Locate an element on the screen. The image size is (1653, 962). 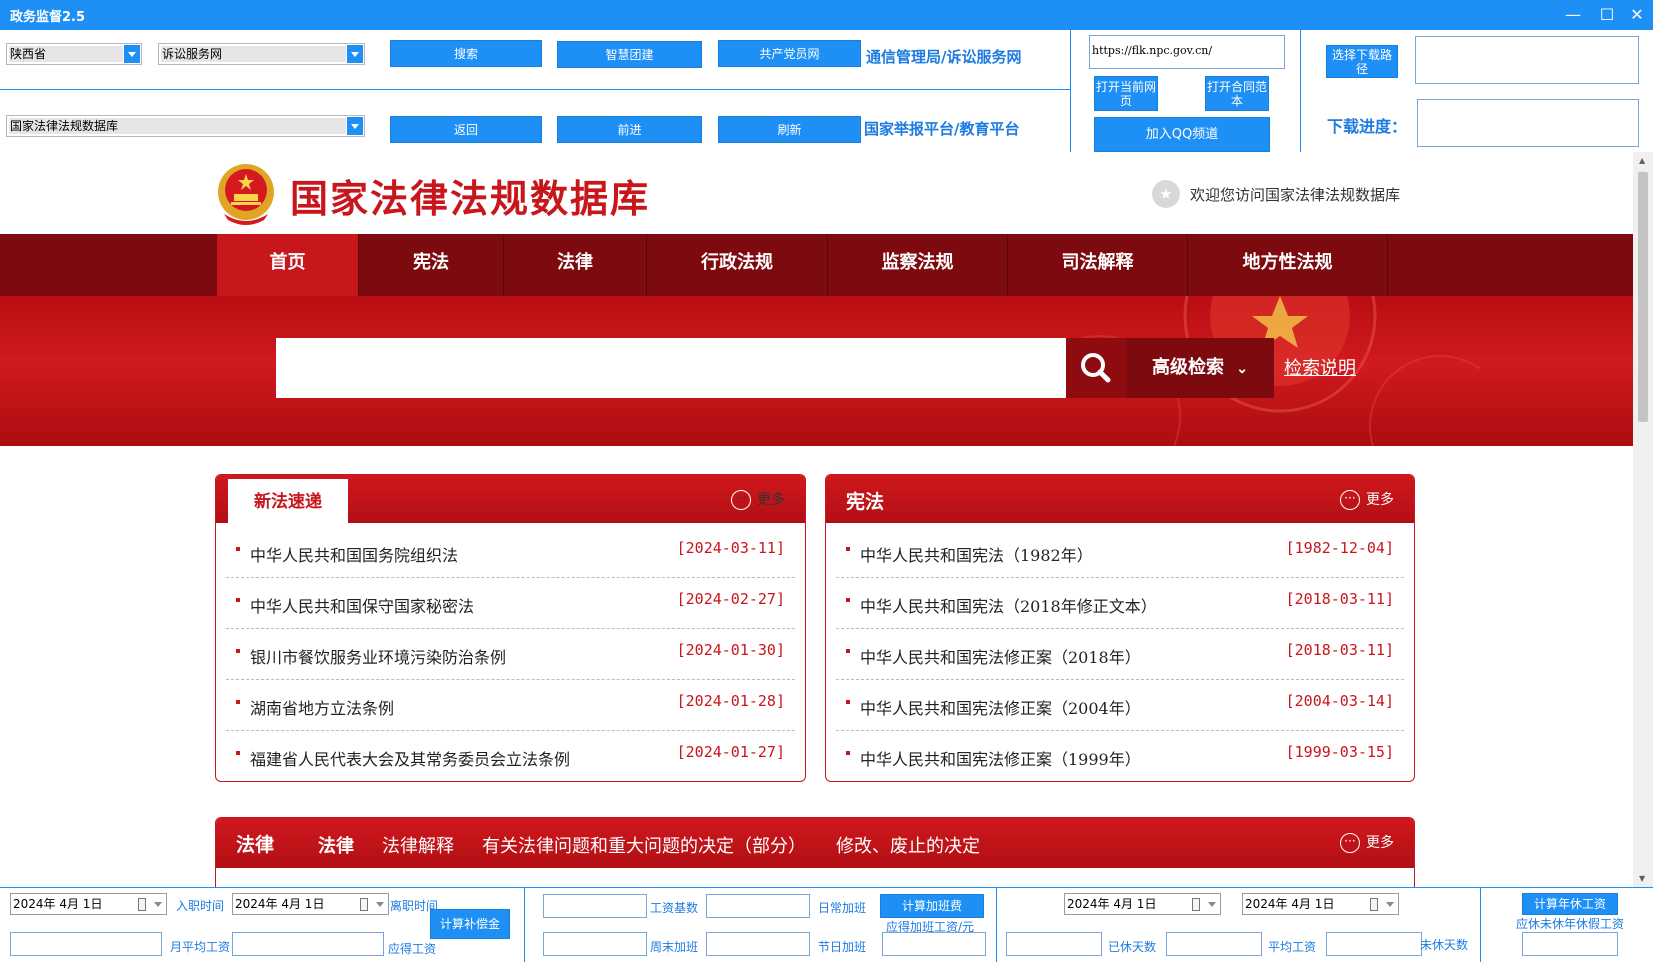
list-item: 中华人民共和国宪法修正案（2004年） [2004-03-14] is located at coordinates (1120, 705).